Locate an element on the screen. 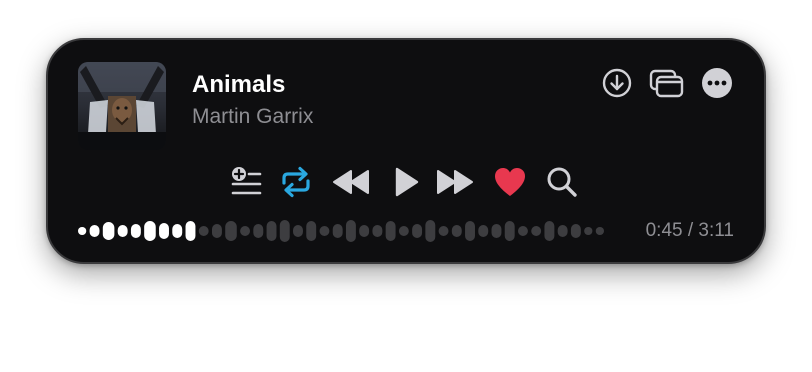 Image resolution: width=812 pixels, height=372 pixels. time-display: 0:45 / 3:11 is located at coordinates (689, 230).